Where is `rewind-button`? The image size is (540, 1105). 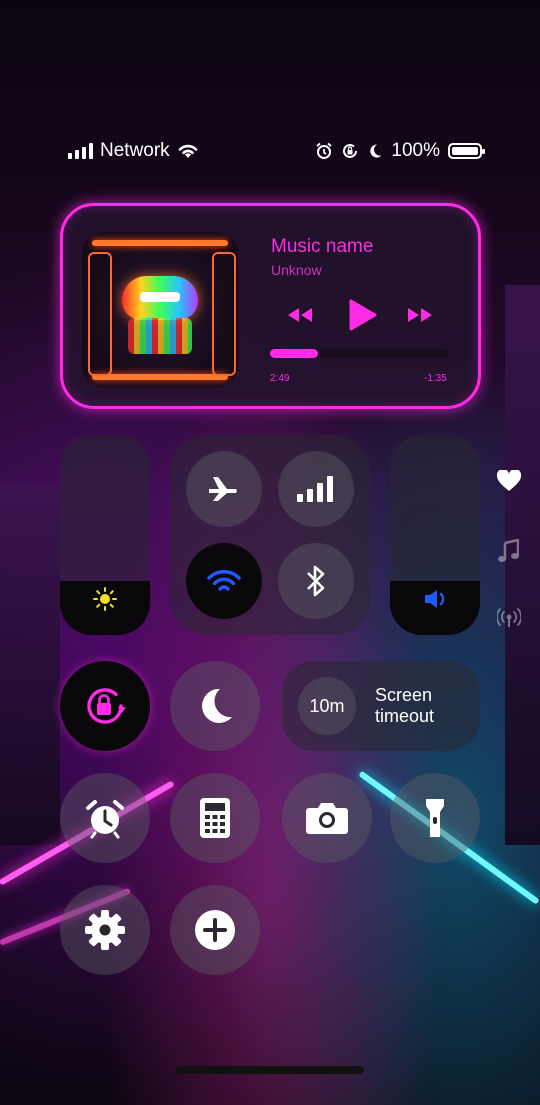 rewind-button is located at coordinates (300, 315).